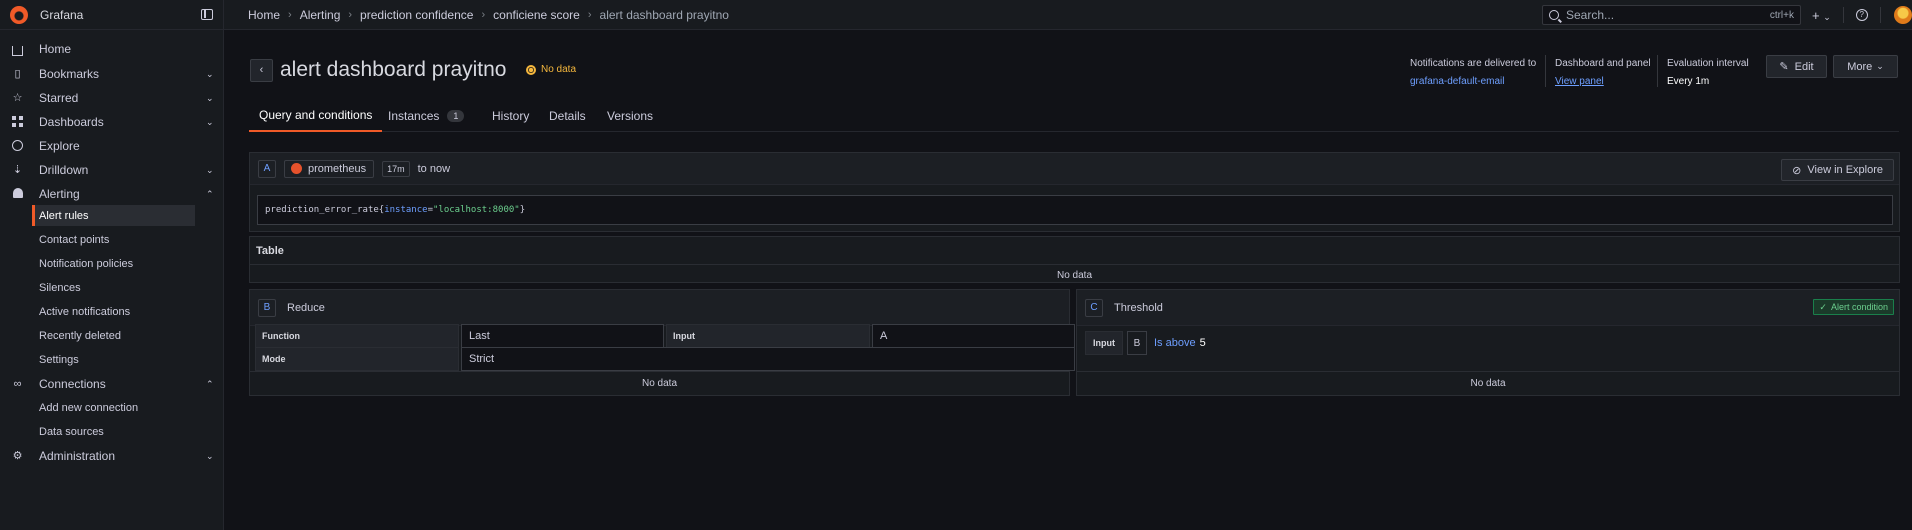 This screenshot has width=1912, height=530. I want to click on tab-query-and-conditions: Query and conditions, so click(316, 116).